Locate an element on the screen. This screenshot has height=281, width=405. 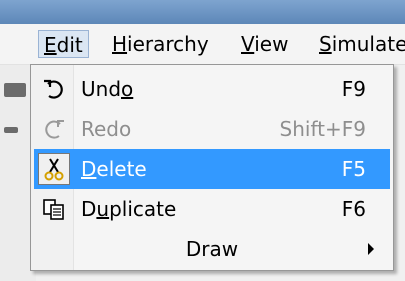
menu-item-label: Duplicate is located at coordinates (129, 209).